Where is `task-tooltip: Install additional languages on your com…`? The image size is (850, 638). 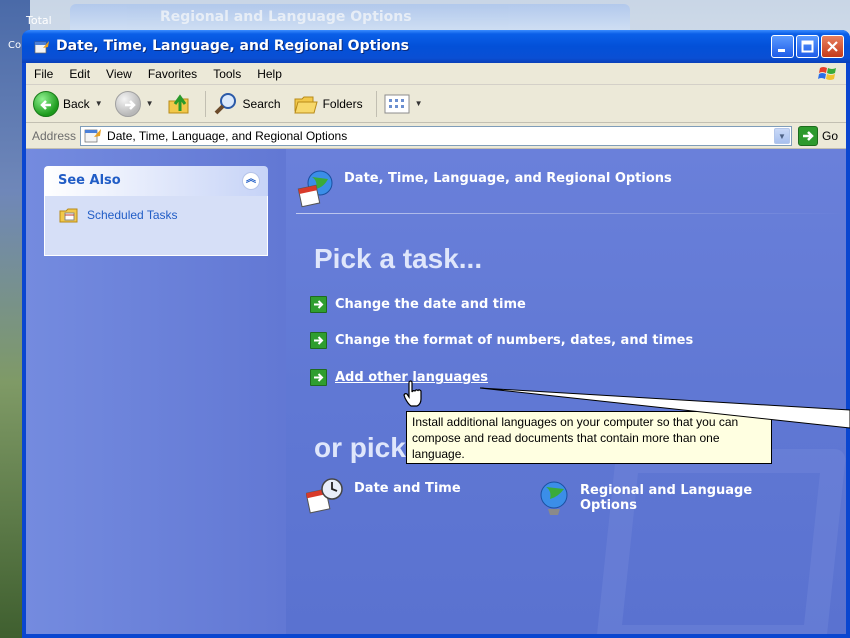
task-tooltip: Install additional languages on your com… is located at coordinates (589, 437).